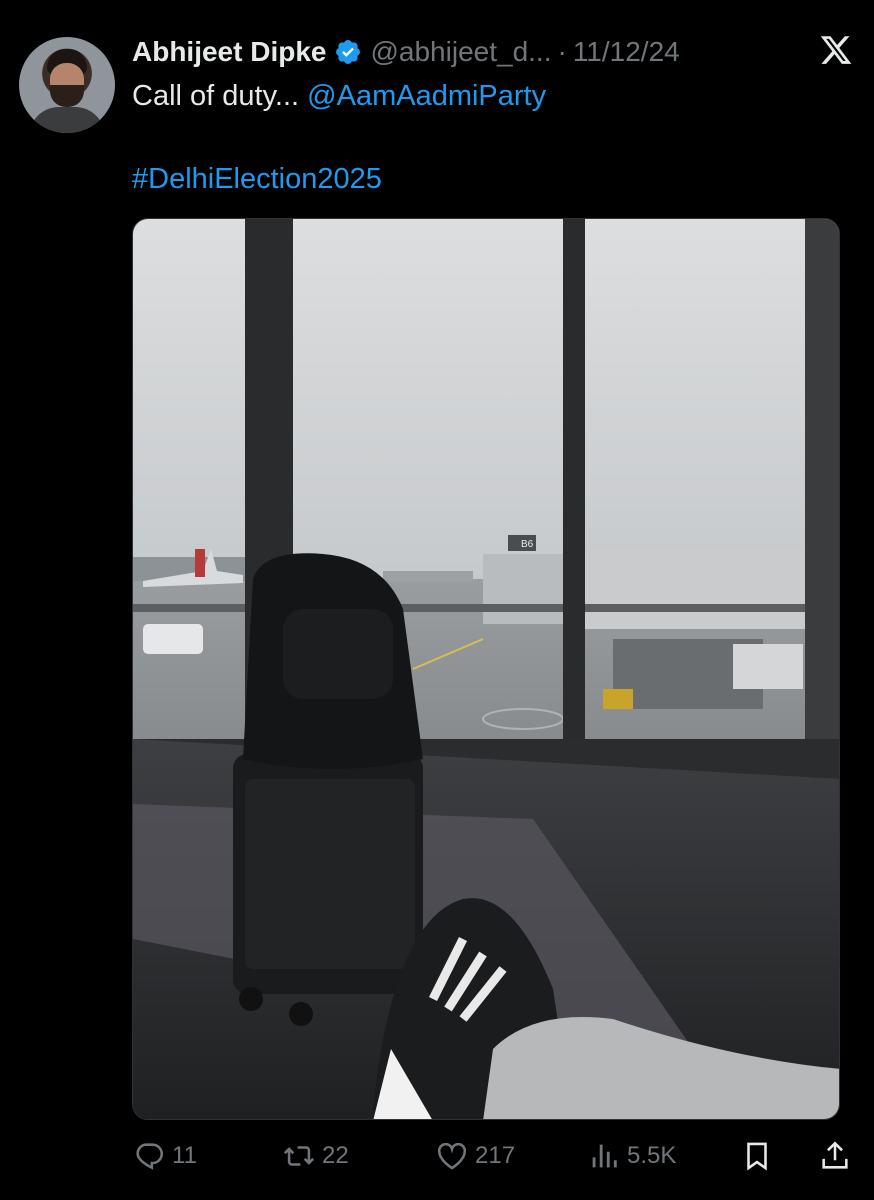 The width and height of the screenshot is (874, 1200). I want to click on gate-sign: B6, so click(527, 544).